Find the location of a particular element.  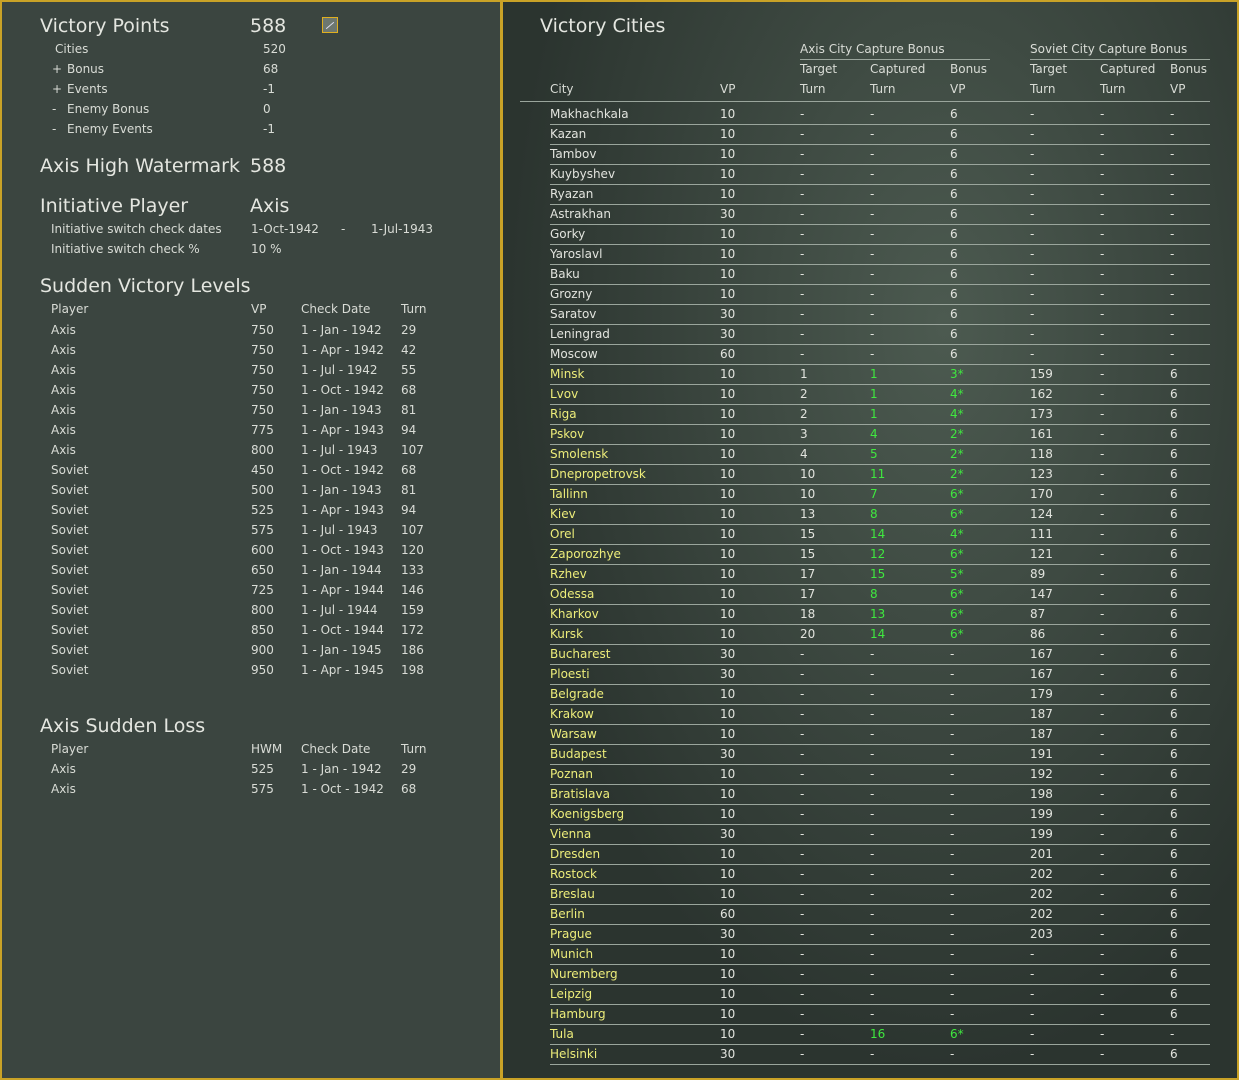

victory-cities-title: Victory Cities is located at coordinates (603, 26).